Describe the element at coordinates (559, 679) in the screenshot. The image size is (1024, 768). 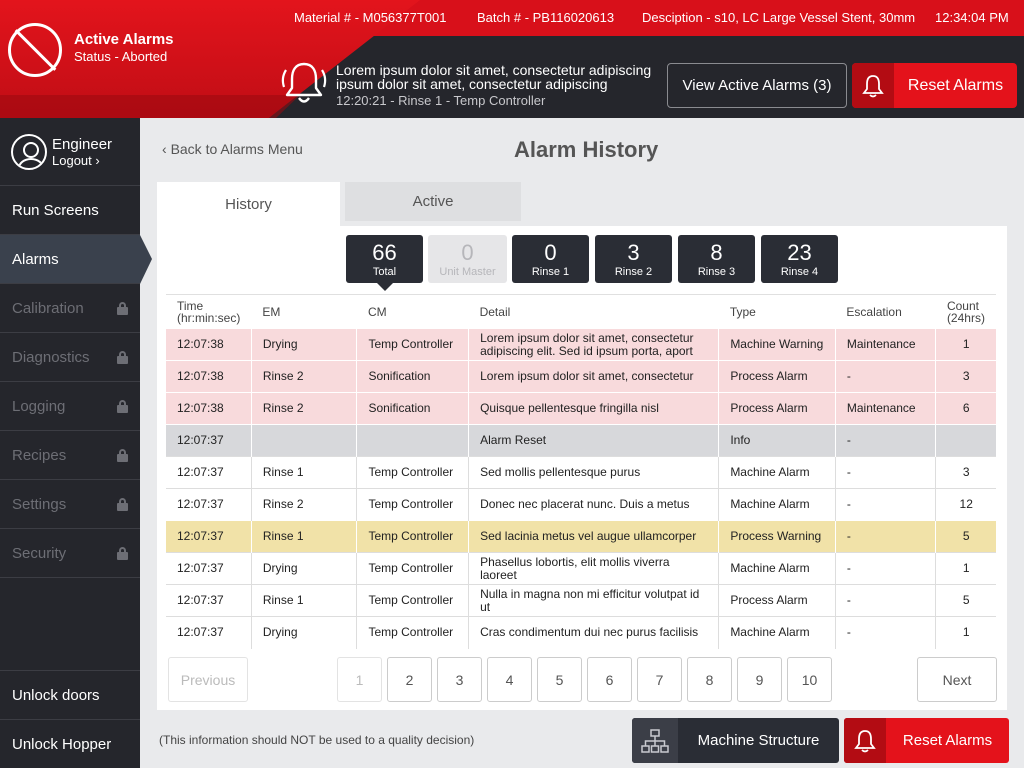
I see `page-5-button: 5` at that location.